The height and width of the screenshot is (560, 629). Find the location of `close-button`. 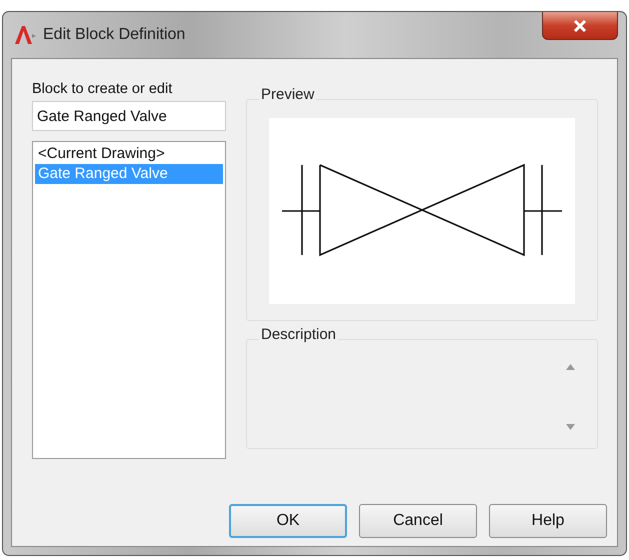

close-button is located at coordinates (580, 26).